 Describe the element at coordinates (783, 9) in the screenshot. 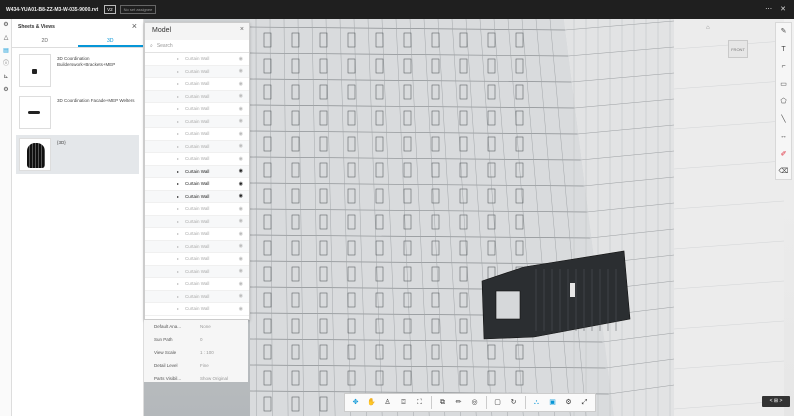

I see `close-icon: ✕` at that location.